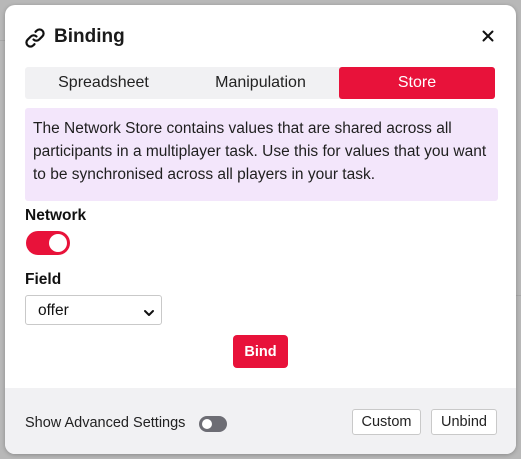 The image size is (521, 459). What do you see at coordinates (105, 423) in the screenshot?
I see `advanced-settings-label: Show Advanced Settings` at bounding box center [105, 423].